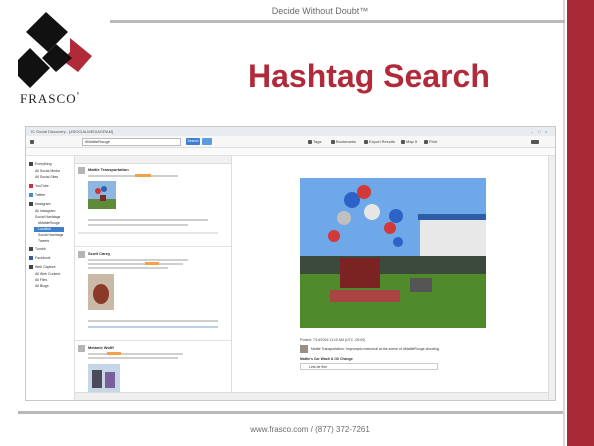 This screenshot has width=594, height=446. What do you see at coordinates (311, 396) in the screenshot?
I see `status-bar` at bounding box center [311, 396].